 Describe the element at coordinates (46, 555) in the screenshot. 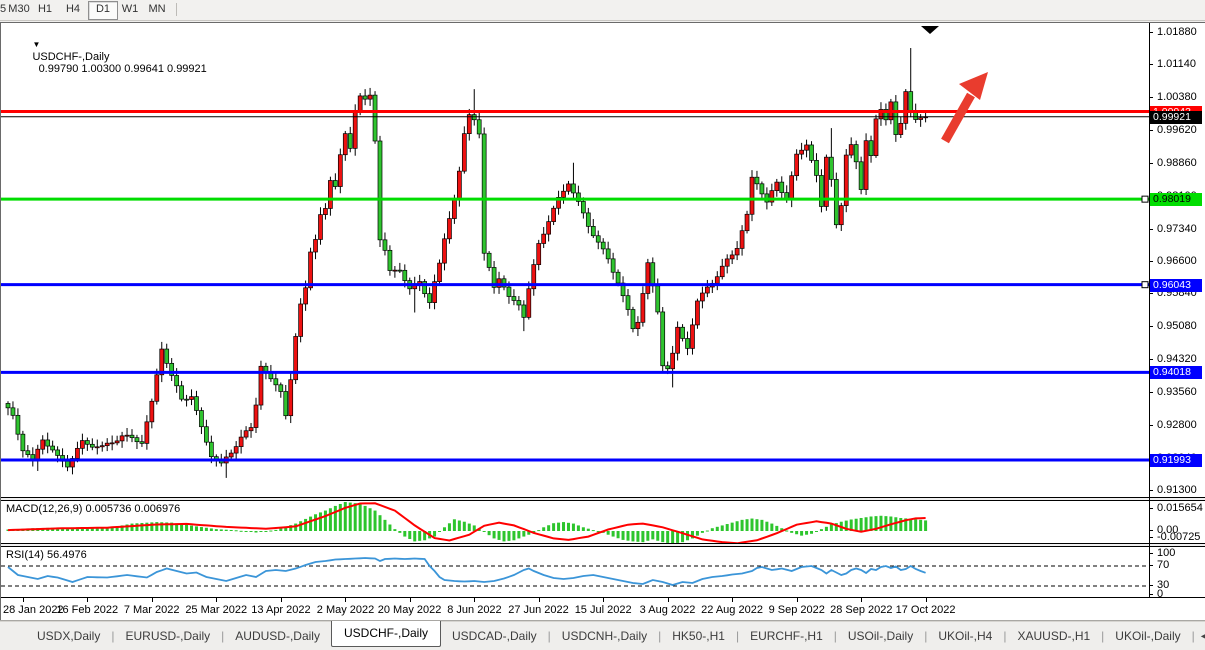

I see `rsi-label: RSI(14) 56.4976` at that location.